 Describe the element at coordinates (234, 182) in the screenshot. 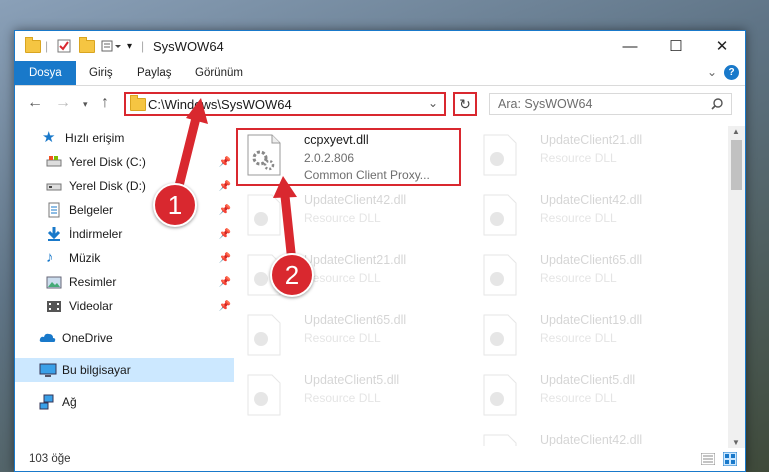

I see `annotation-arrows` at that location.